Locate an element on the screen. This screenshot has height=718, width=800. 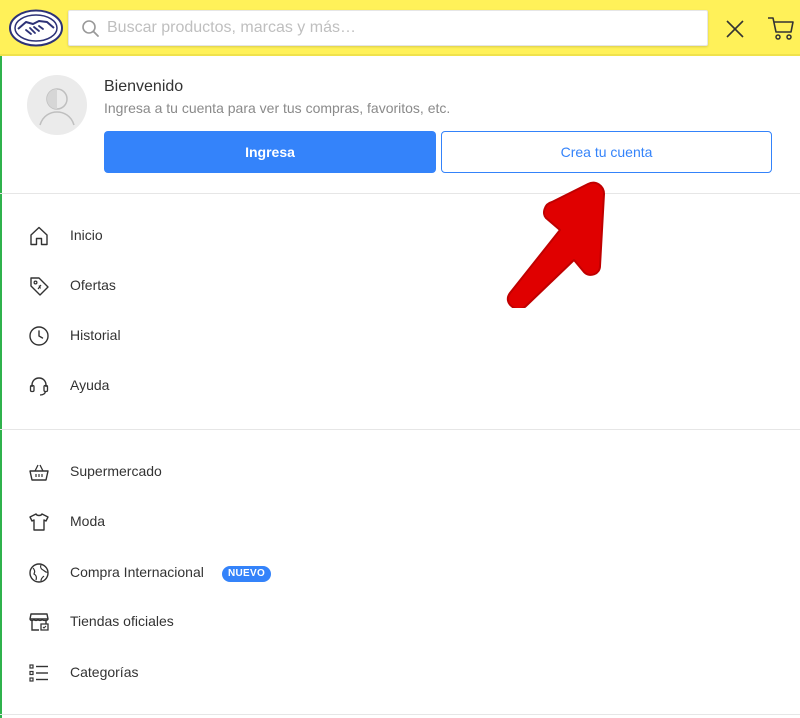
top-navbar is located at coordinates (400, 28).